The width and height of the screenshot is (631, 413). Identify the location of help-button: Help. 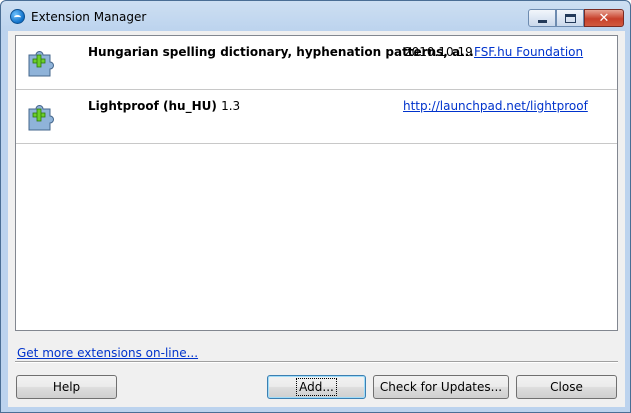
(66, 387).